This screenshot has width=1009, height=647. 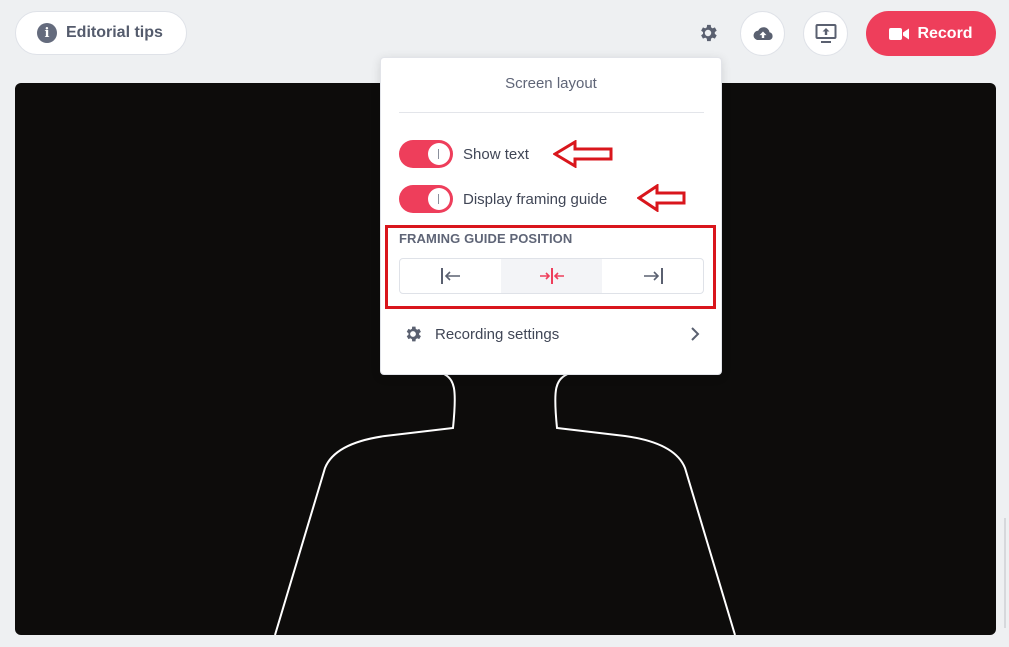 I want to click on framing-guide-position-label: FRAMING GUIDE POSITION, so click(x=486, y=238).